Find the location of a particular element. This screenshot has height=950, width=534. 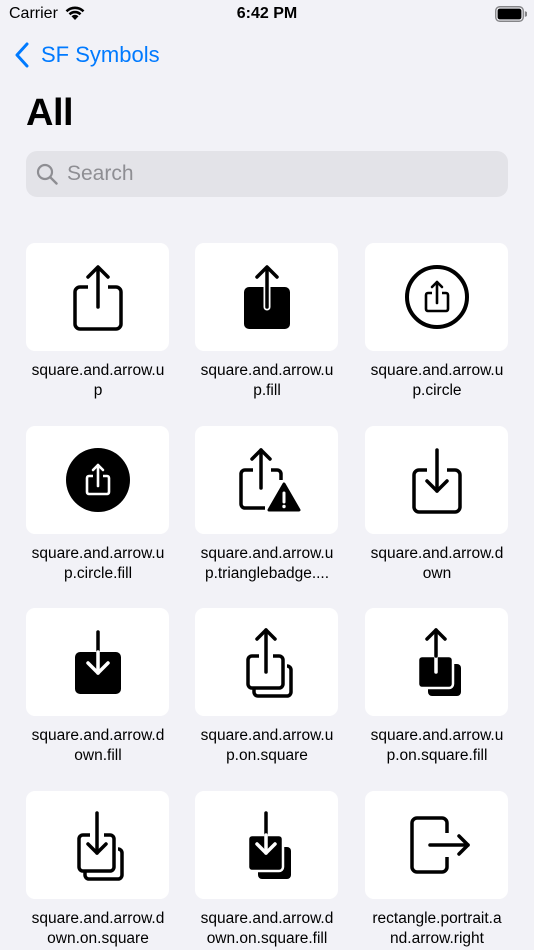

symbol-name: rectangle.portrait.a nd.arrow.right is located at coordinates (437, 928).